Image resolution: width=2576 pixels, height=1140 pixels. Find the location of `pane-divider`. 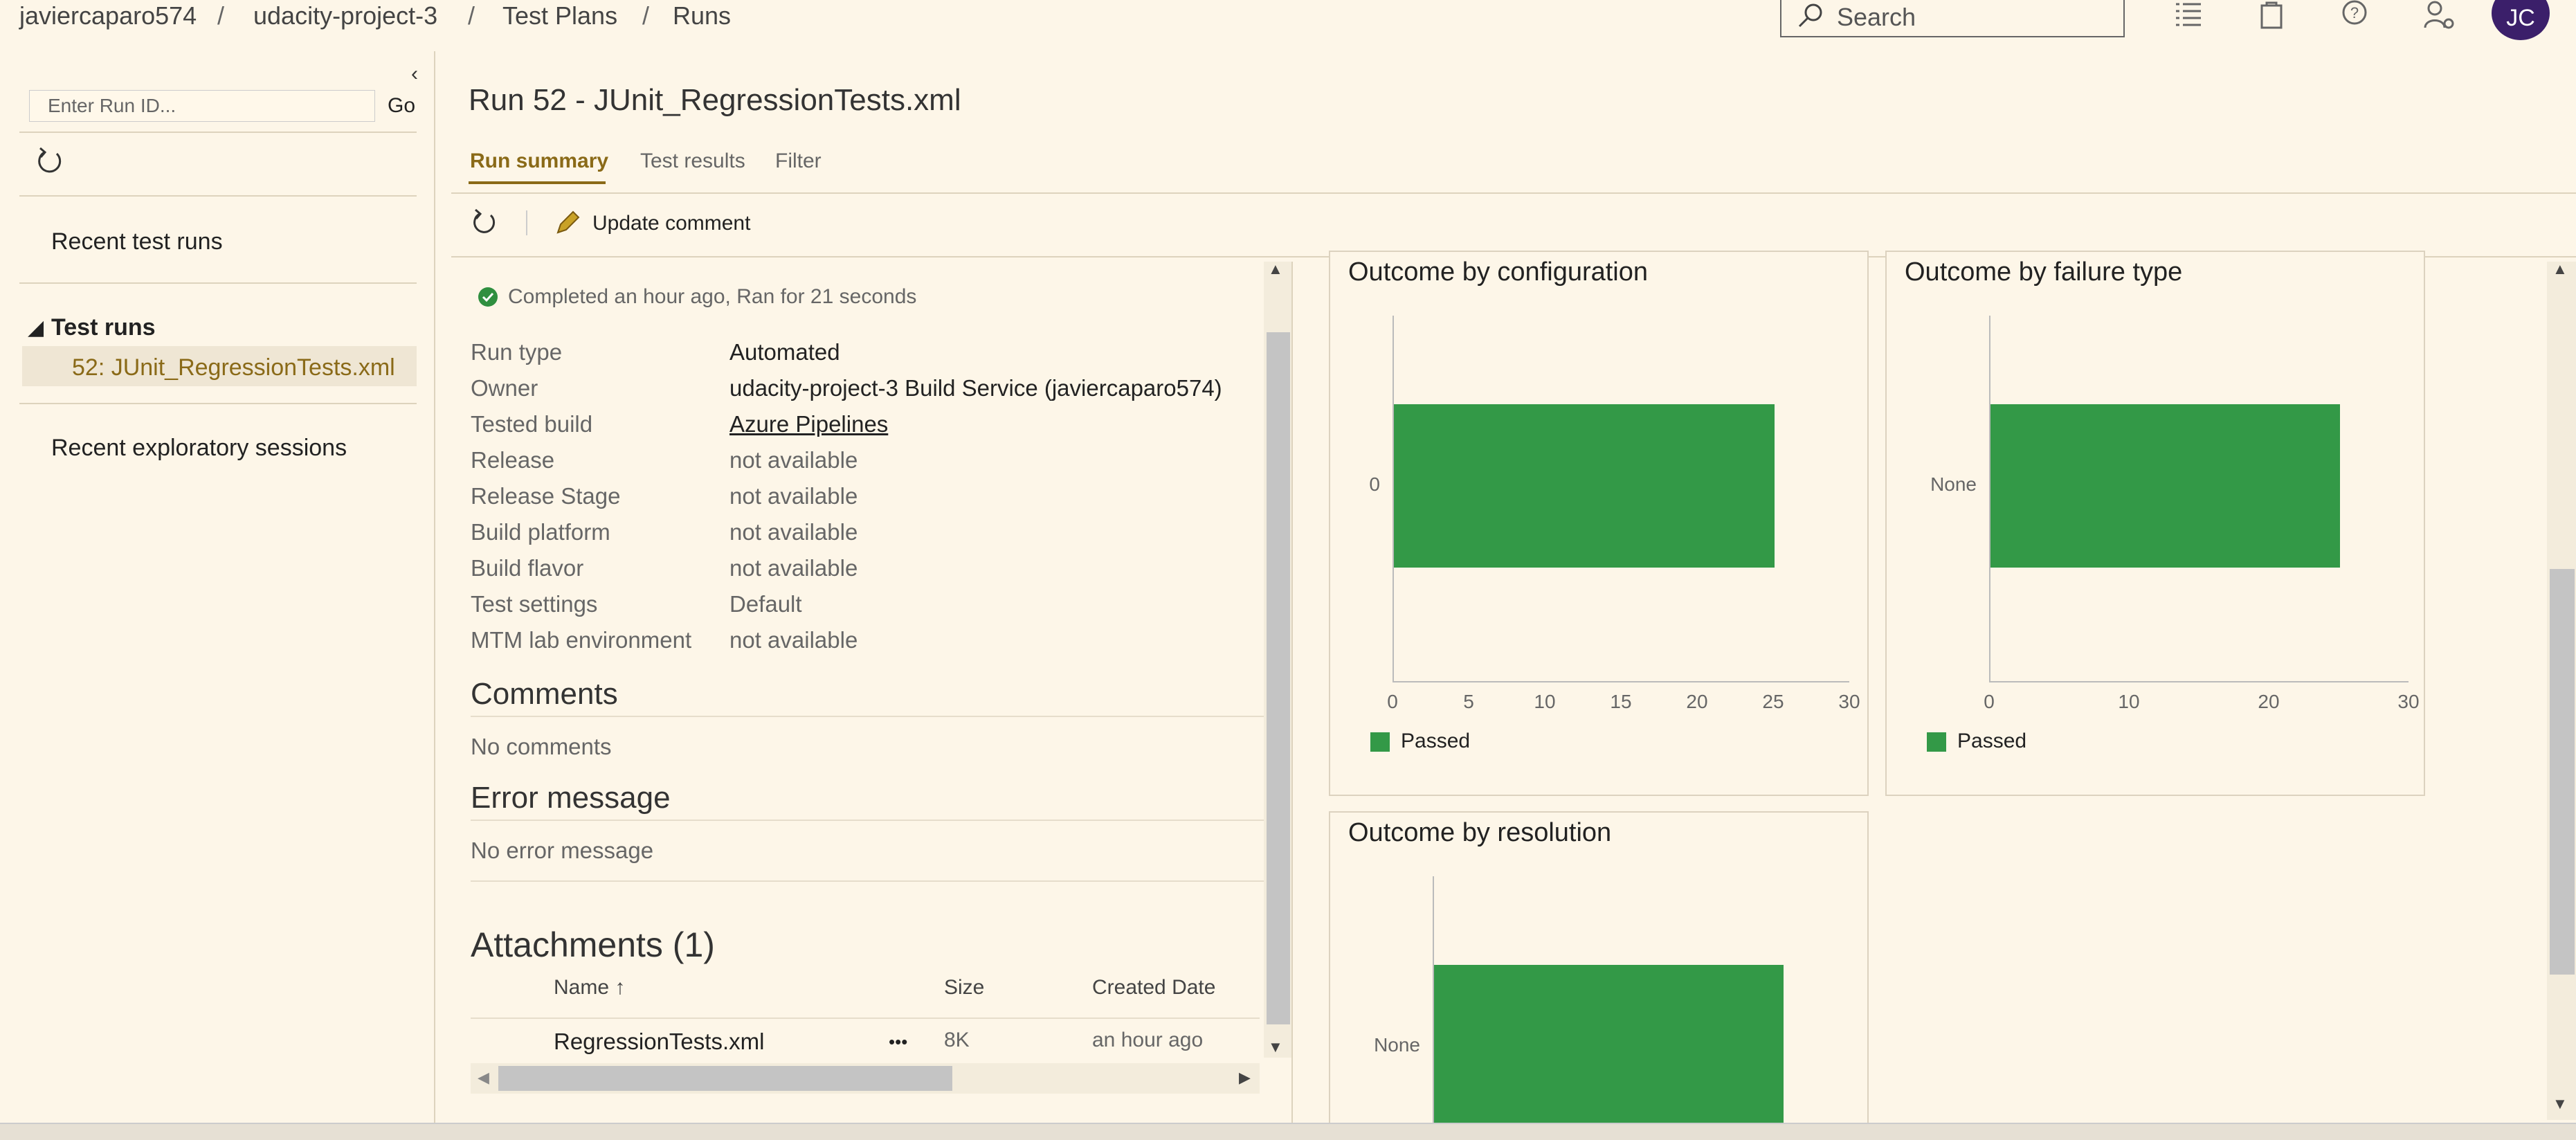

pane-divider is located at coordinates (1292, 692).